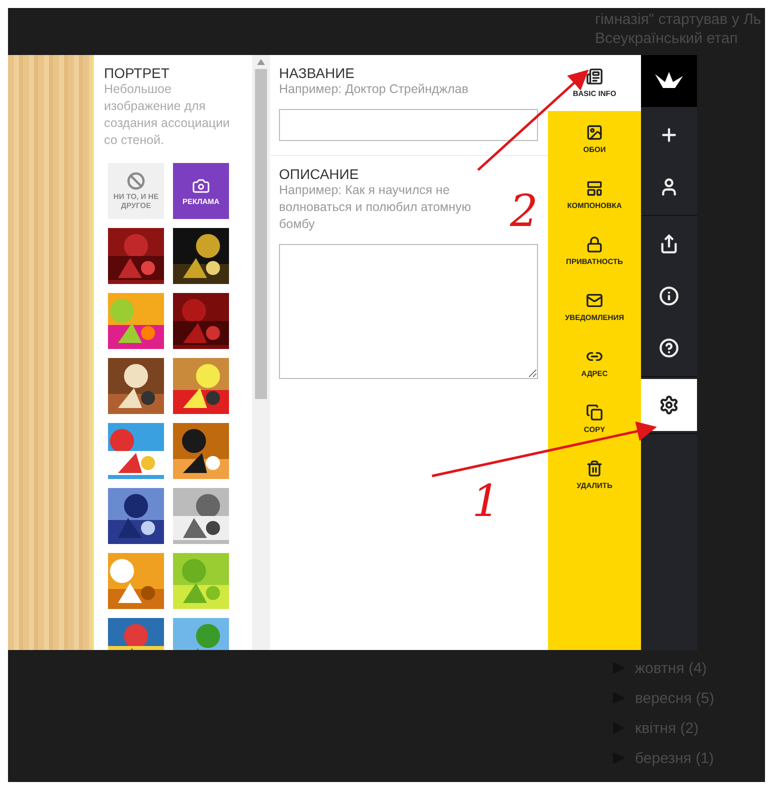  I want to click on name-field, so click(408, 125).